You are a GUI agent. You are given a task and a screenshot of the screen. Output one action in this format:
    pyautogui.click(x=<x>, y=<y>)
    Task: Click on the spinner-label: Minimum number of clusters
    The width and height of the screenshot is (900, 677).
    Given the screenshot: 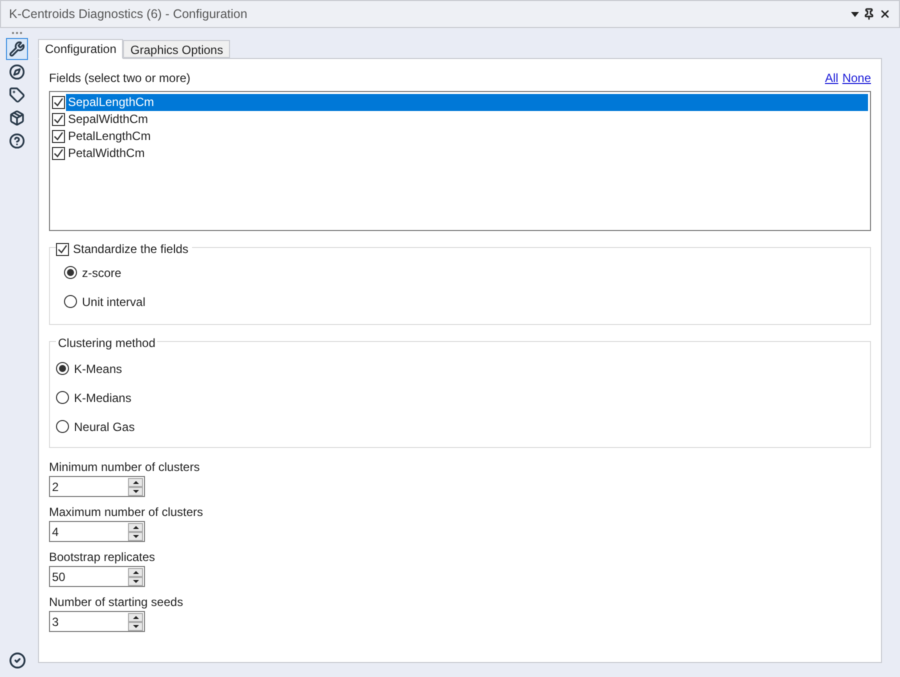 What is the action you would take?
    pyautogui.click(x=125, y=467)
    